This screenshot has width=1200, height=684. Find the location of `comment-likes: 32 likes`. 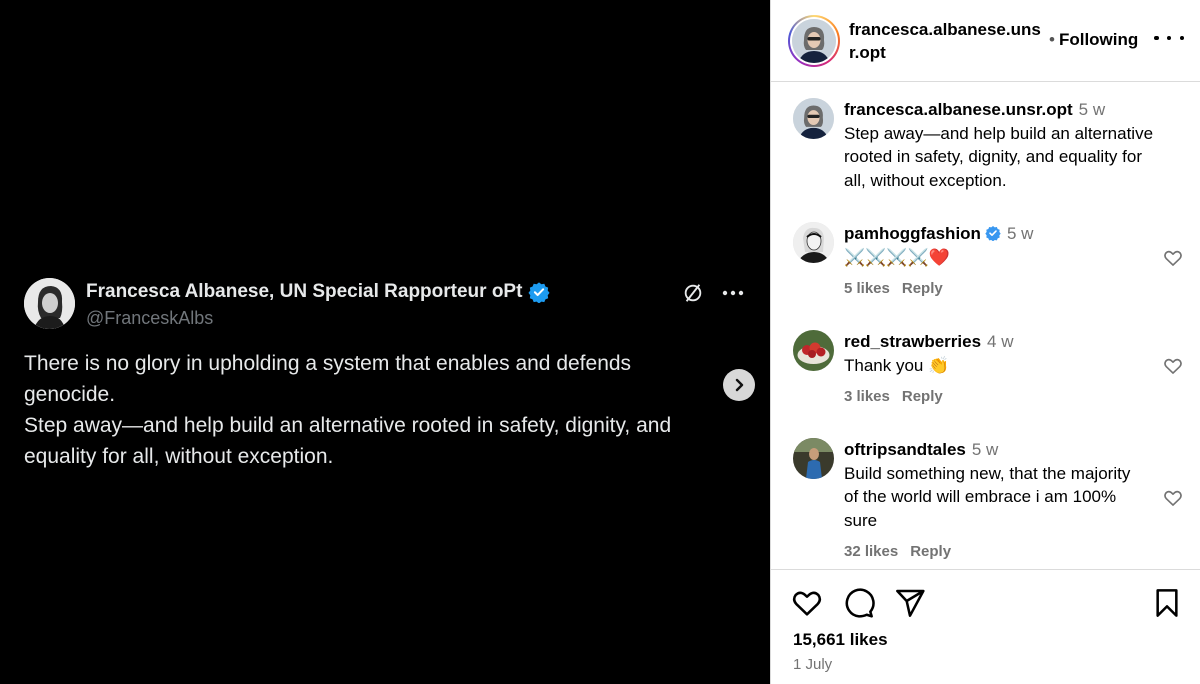

comment-likes: 32 likes is located at coordinates (871, 551).